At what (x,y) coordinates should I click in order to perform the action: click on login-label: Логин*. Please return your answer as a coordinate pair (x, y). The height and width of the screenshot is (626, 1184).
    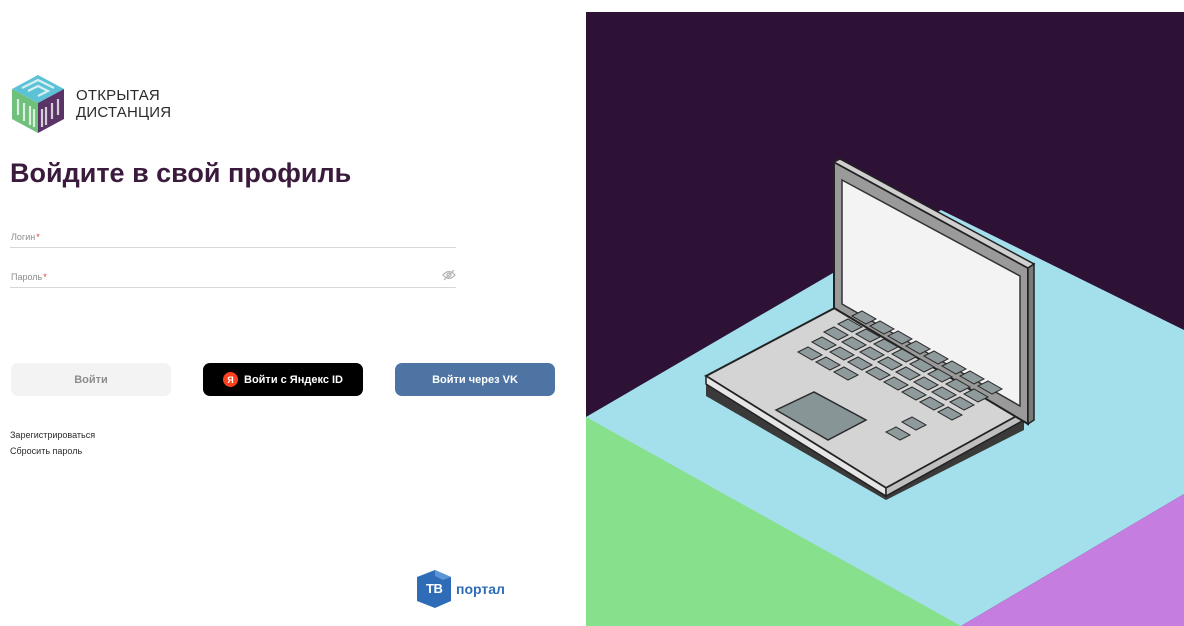
    Looking at the image, I should click on (25, 237).